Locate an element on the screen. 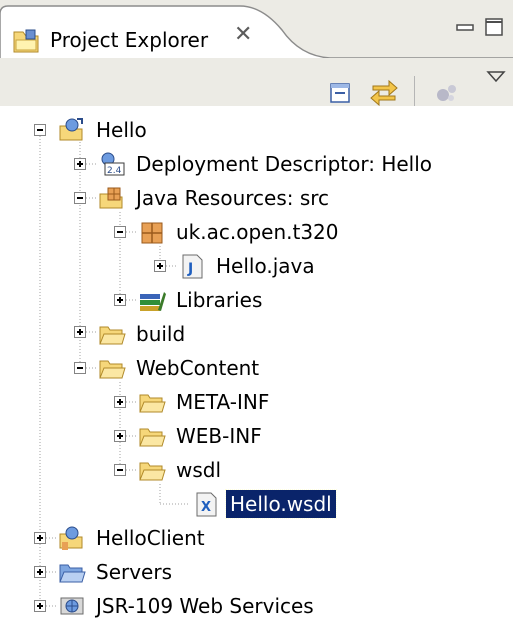 The width and height of the screenshot is (513, 626). view-tab-strip: Project Explorer ✕ is located at coordinates (256, 30).